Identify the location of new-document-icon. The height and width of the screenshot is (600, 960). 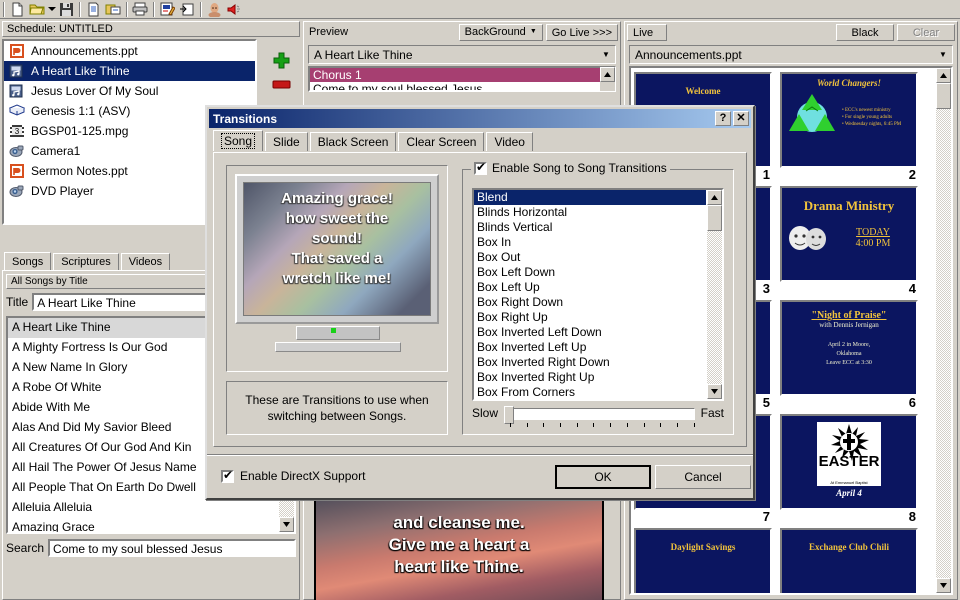
(17, 9).